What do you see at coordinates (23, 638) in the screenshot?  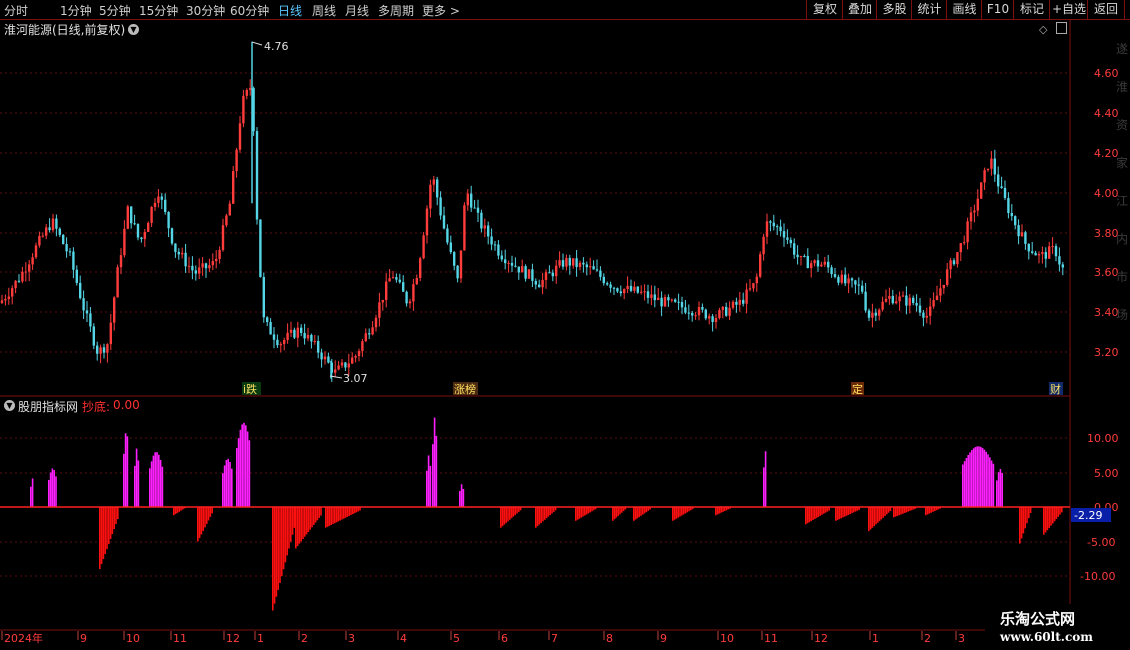 I see `time-label: 2024年` at bounding box center [23, 638].